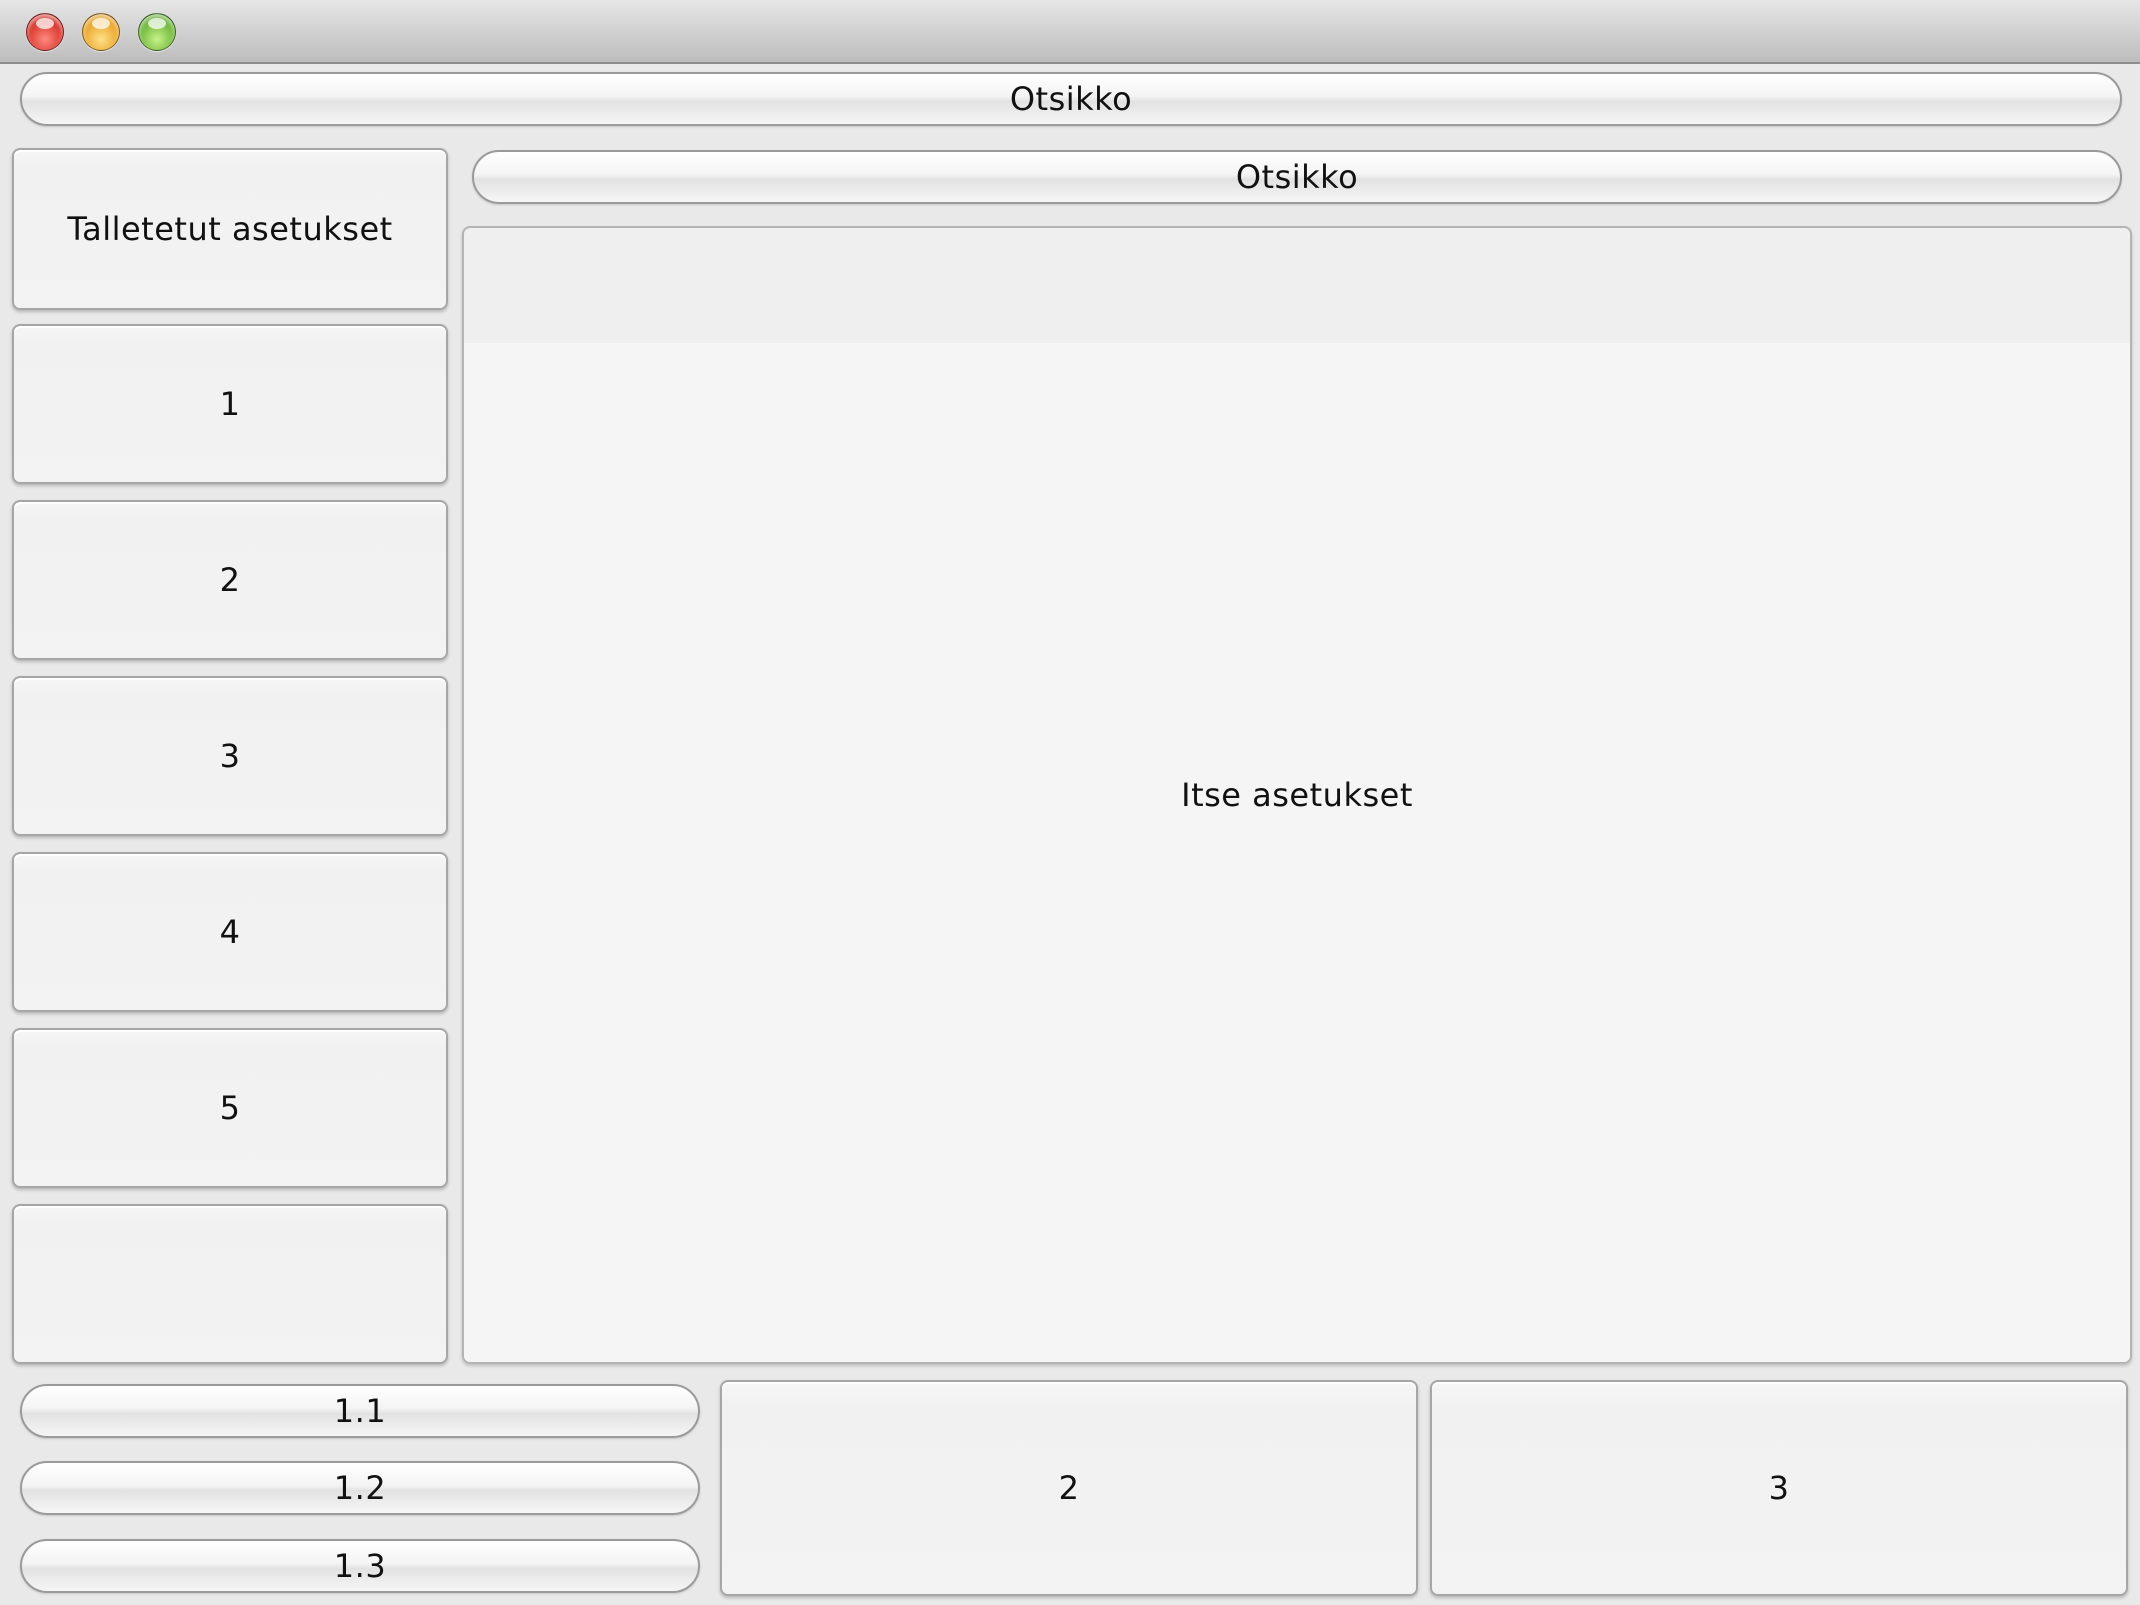  I want to click on saved-settings-button: Talletetut asetukset, so click(230, 229).